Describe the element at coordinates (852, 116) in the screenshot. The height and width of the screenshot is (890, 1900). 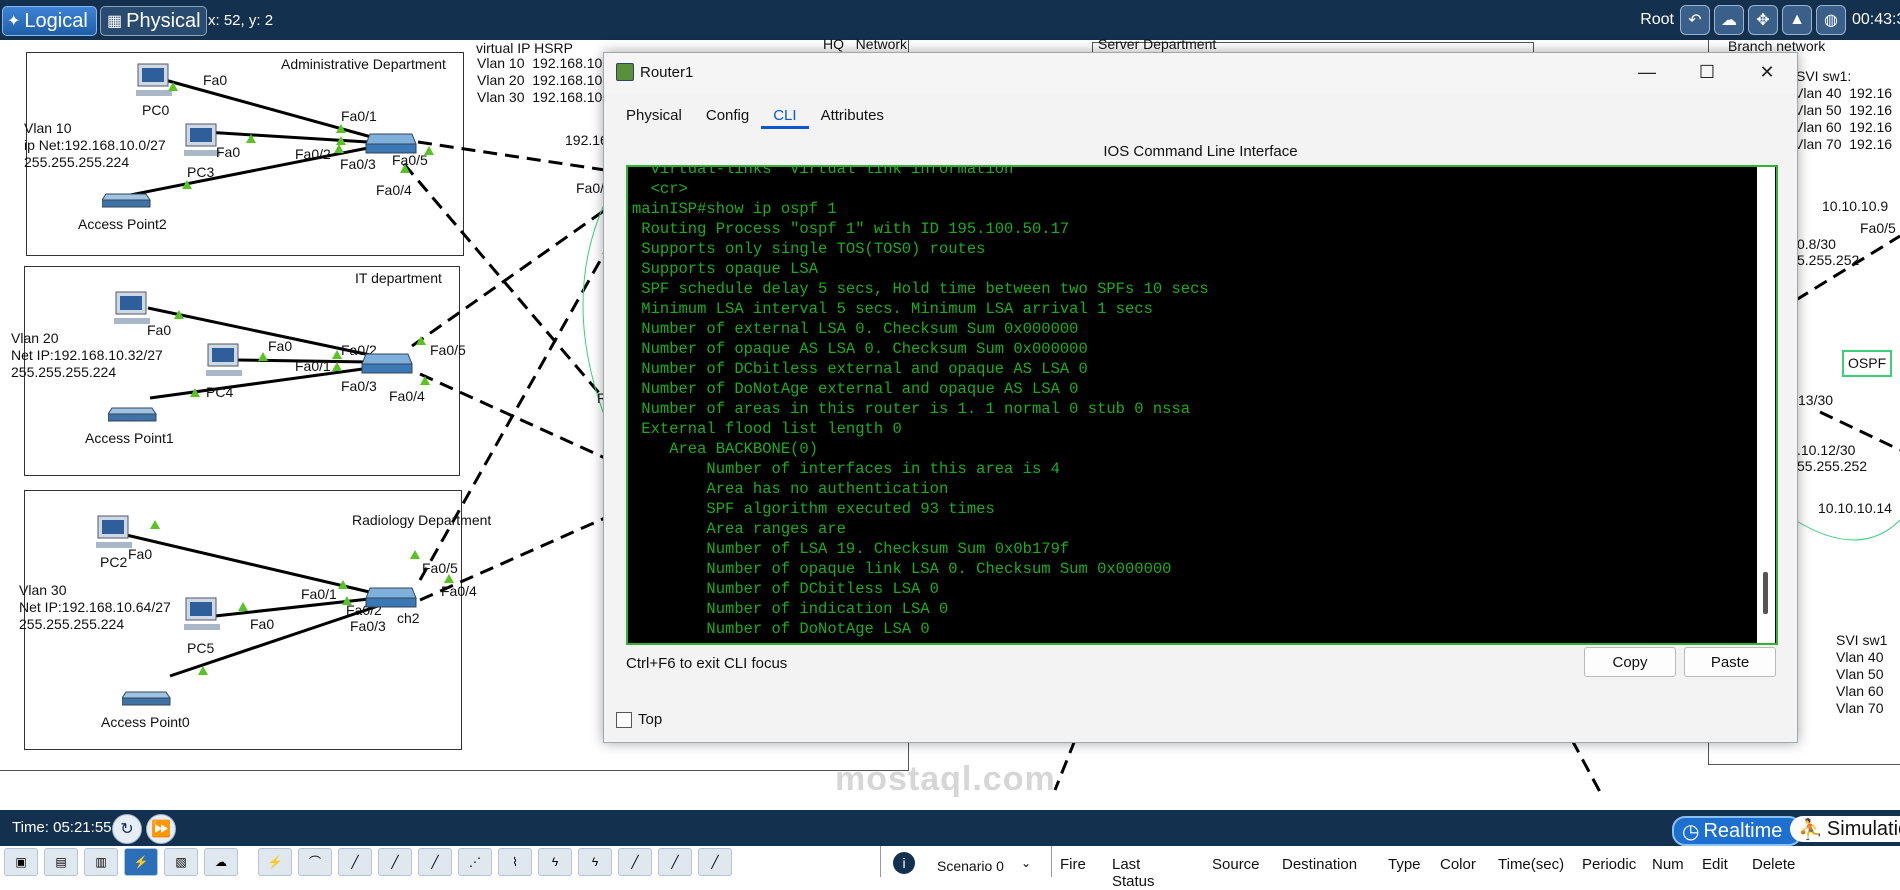
I see `tab-attributes: Attributes` at that location.